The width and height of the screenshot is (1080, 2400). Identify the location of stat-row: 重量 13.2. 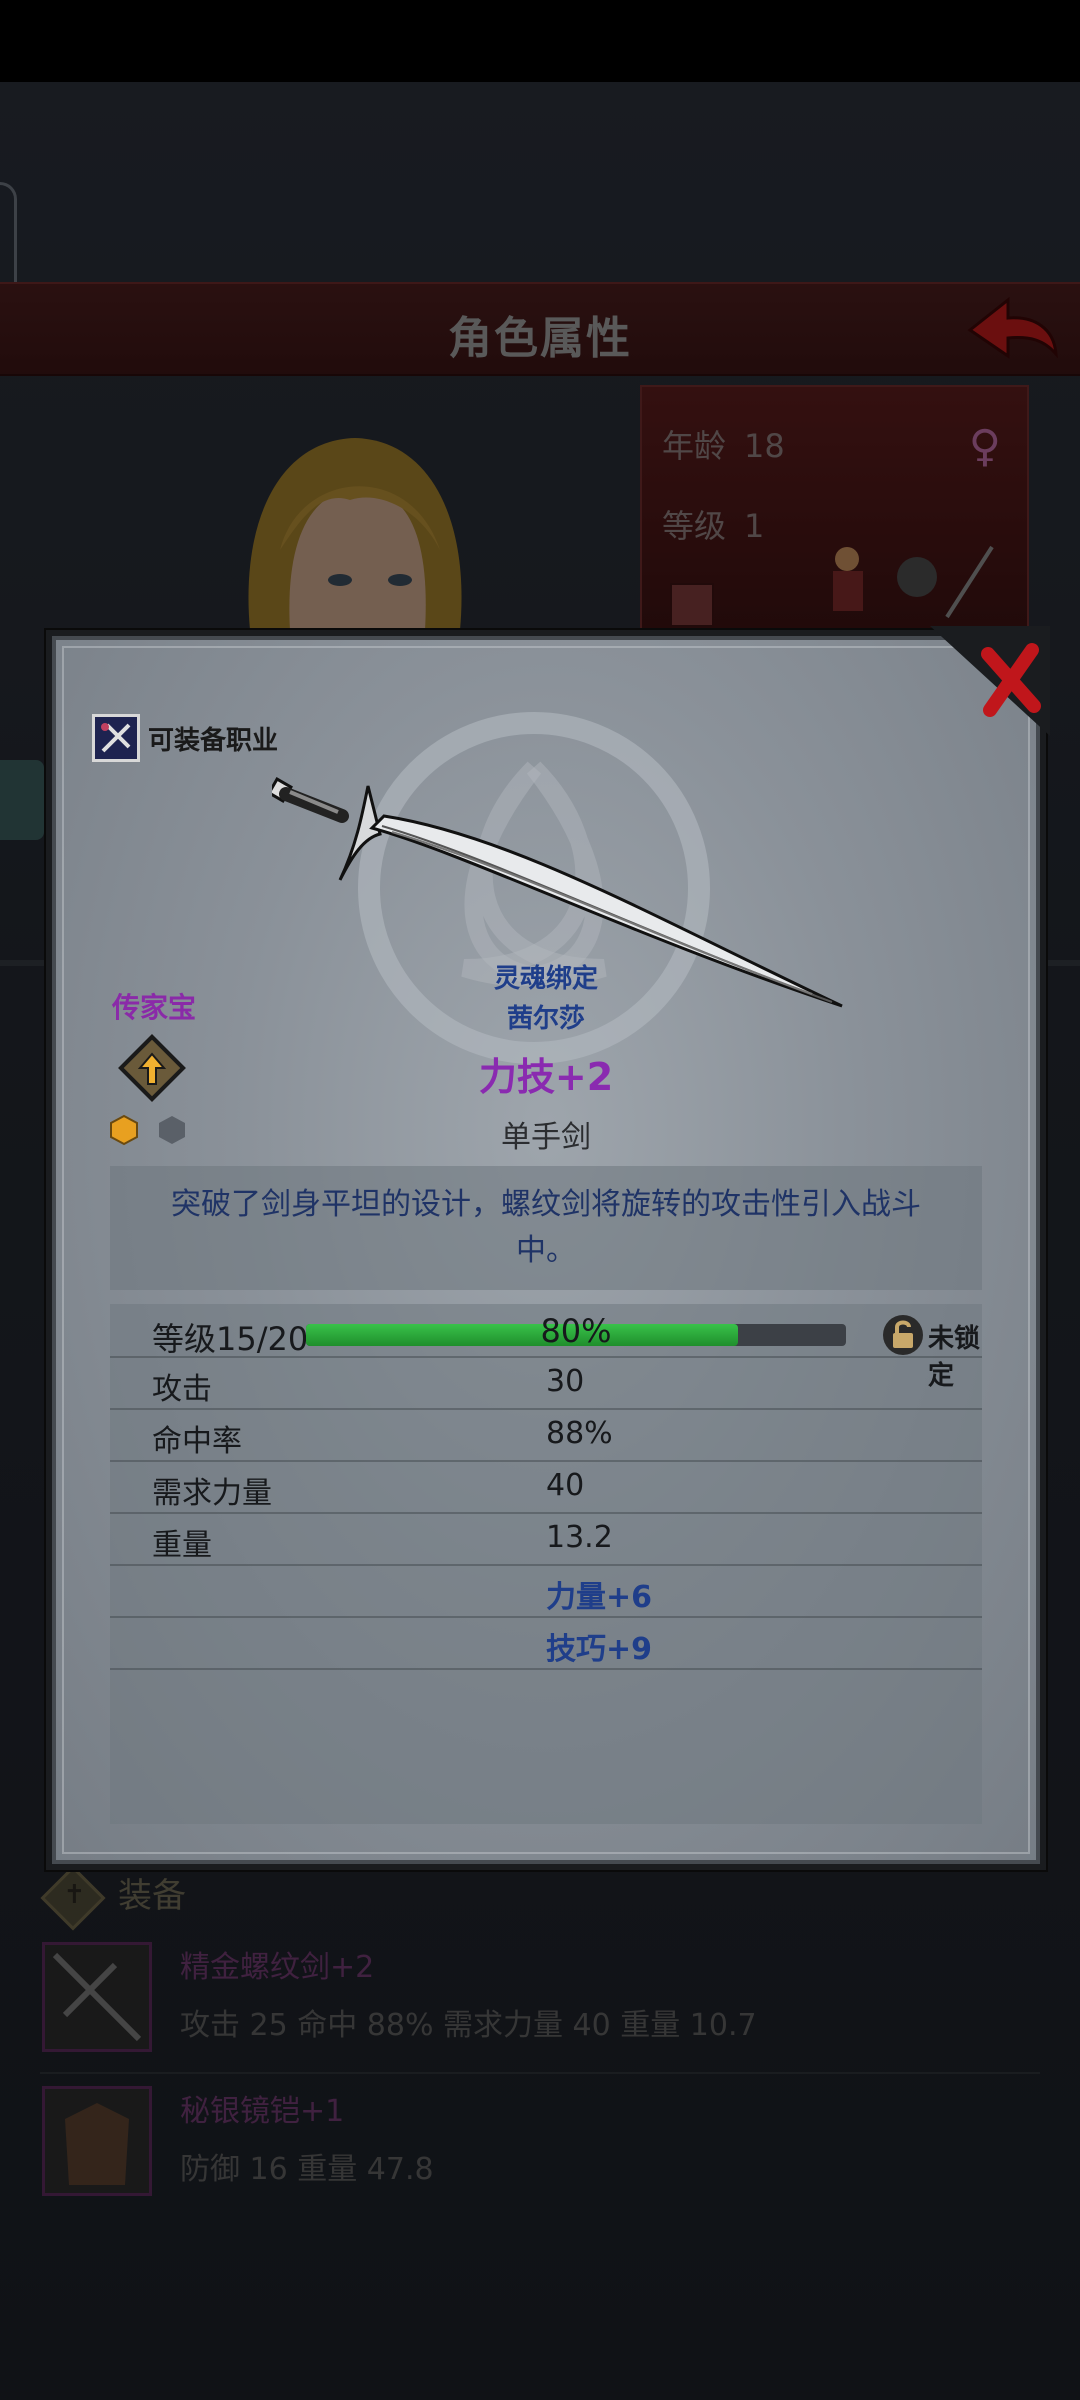
(546, 1539).